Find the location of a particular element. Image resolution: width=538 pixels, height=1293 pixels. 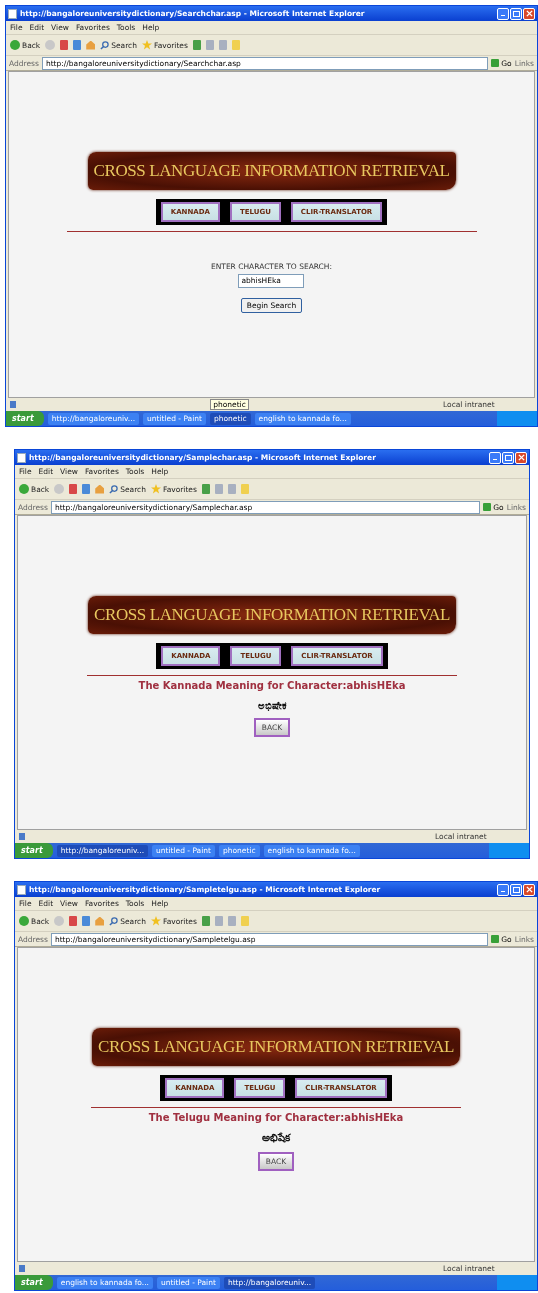

meaning-text: ಅಭಿಷೇಕ is located at coordinates (272, 706).